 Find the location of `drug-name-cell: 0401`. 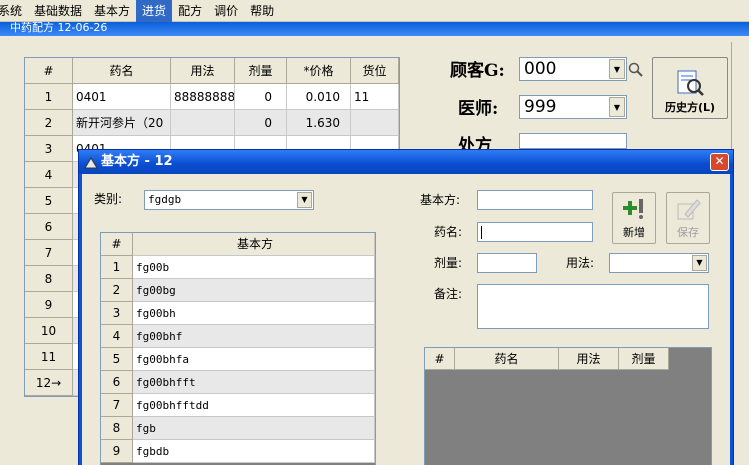

drug-name-cell: 0401 is located at coordinates (122, 97).